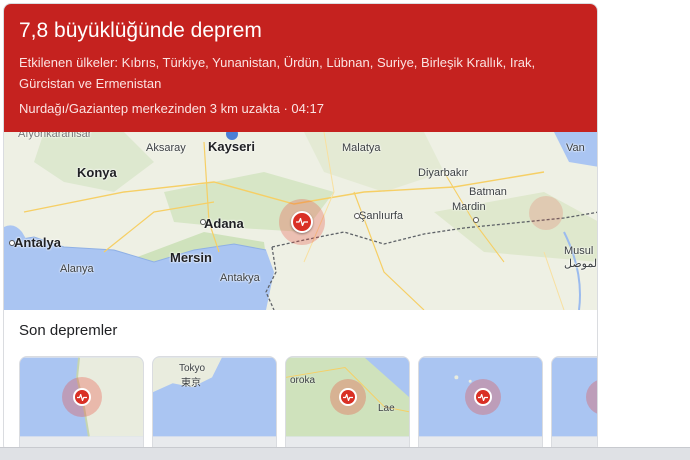  I want to click on city-dot-adana, so click(203, 222).